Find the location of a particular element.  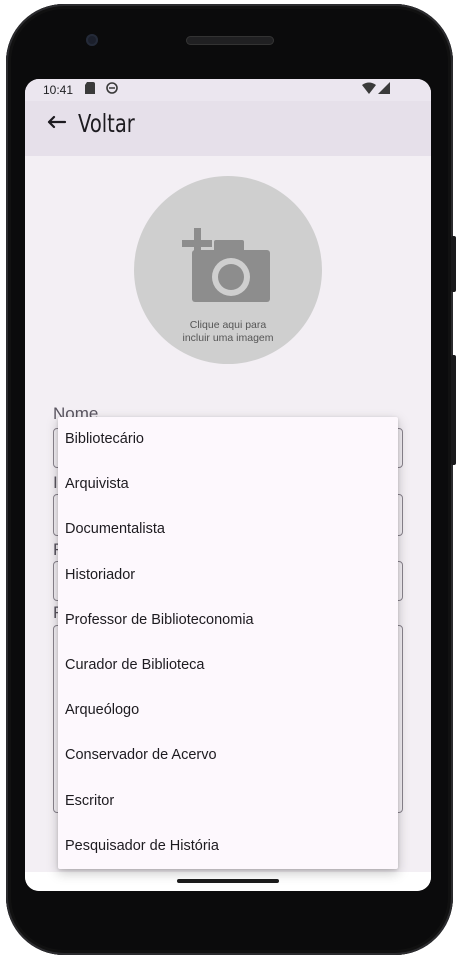

add-camera-icon is located at coordinates (226, 267).